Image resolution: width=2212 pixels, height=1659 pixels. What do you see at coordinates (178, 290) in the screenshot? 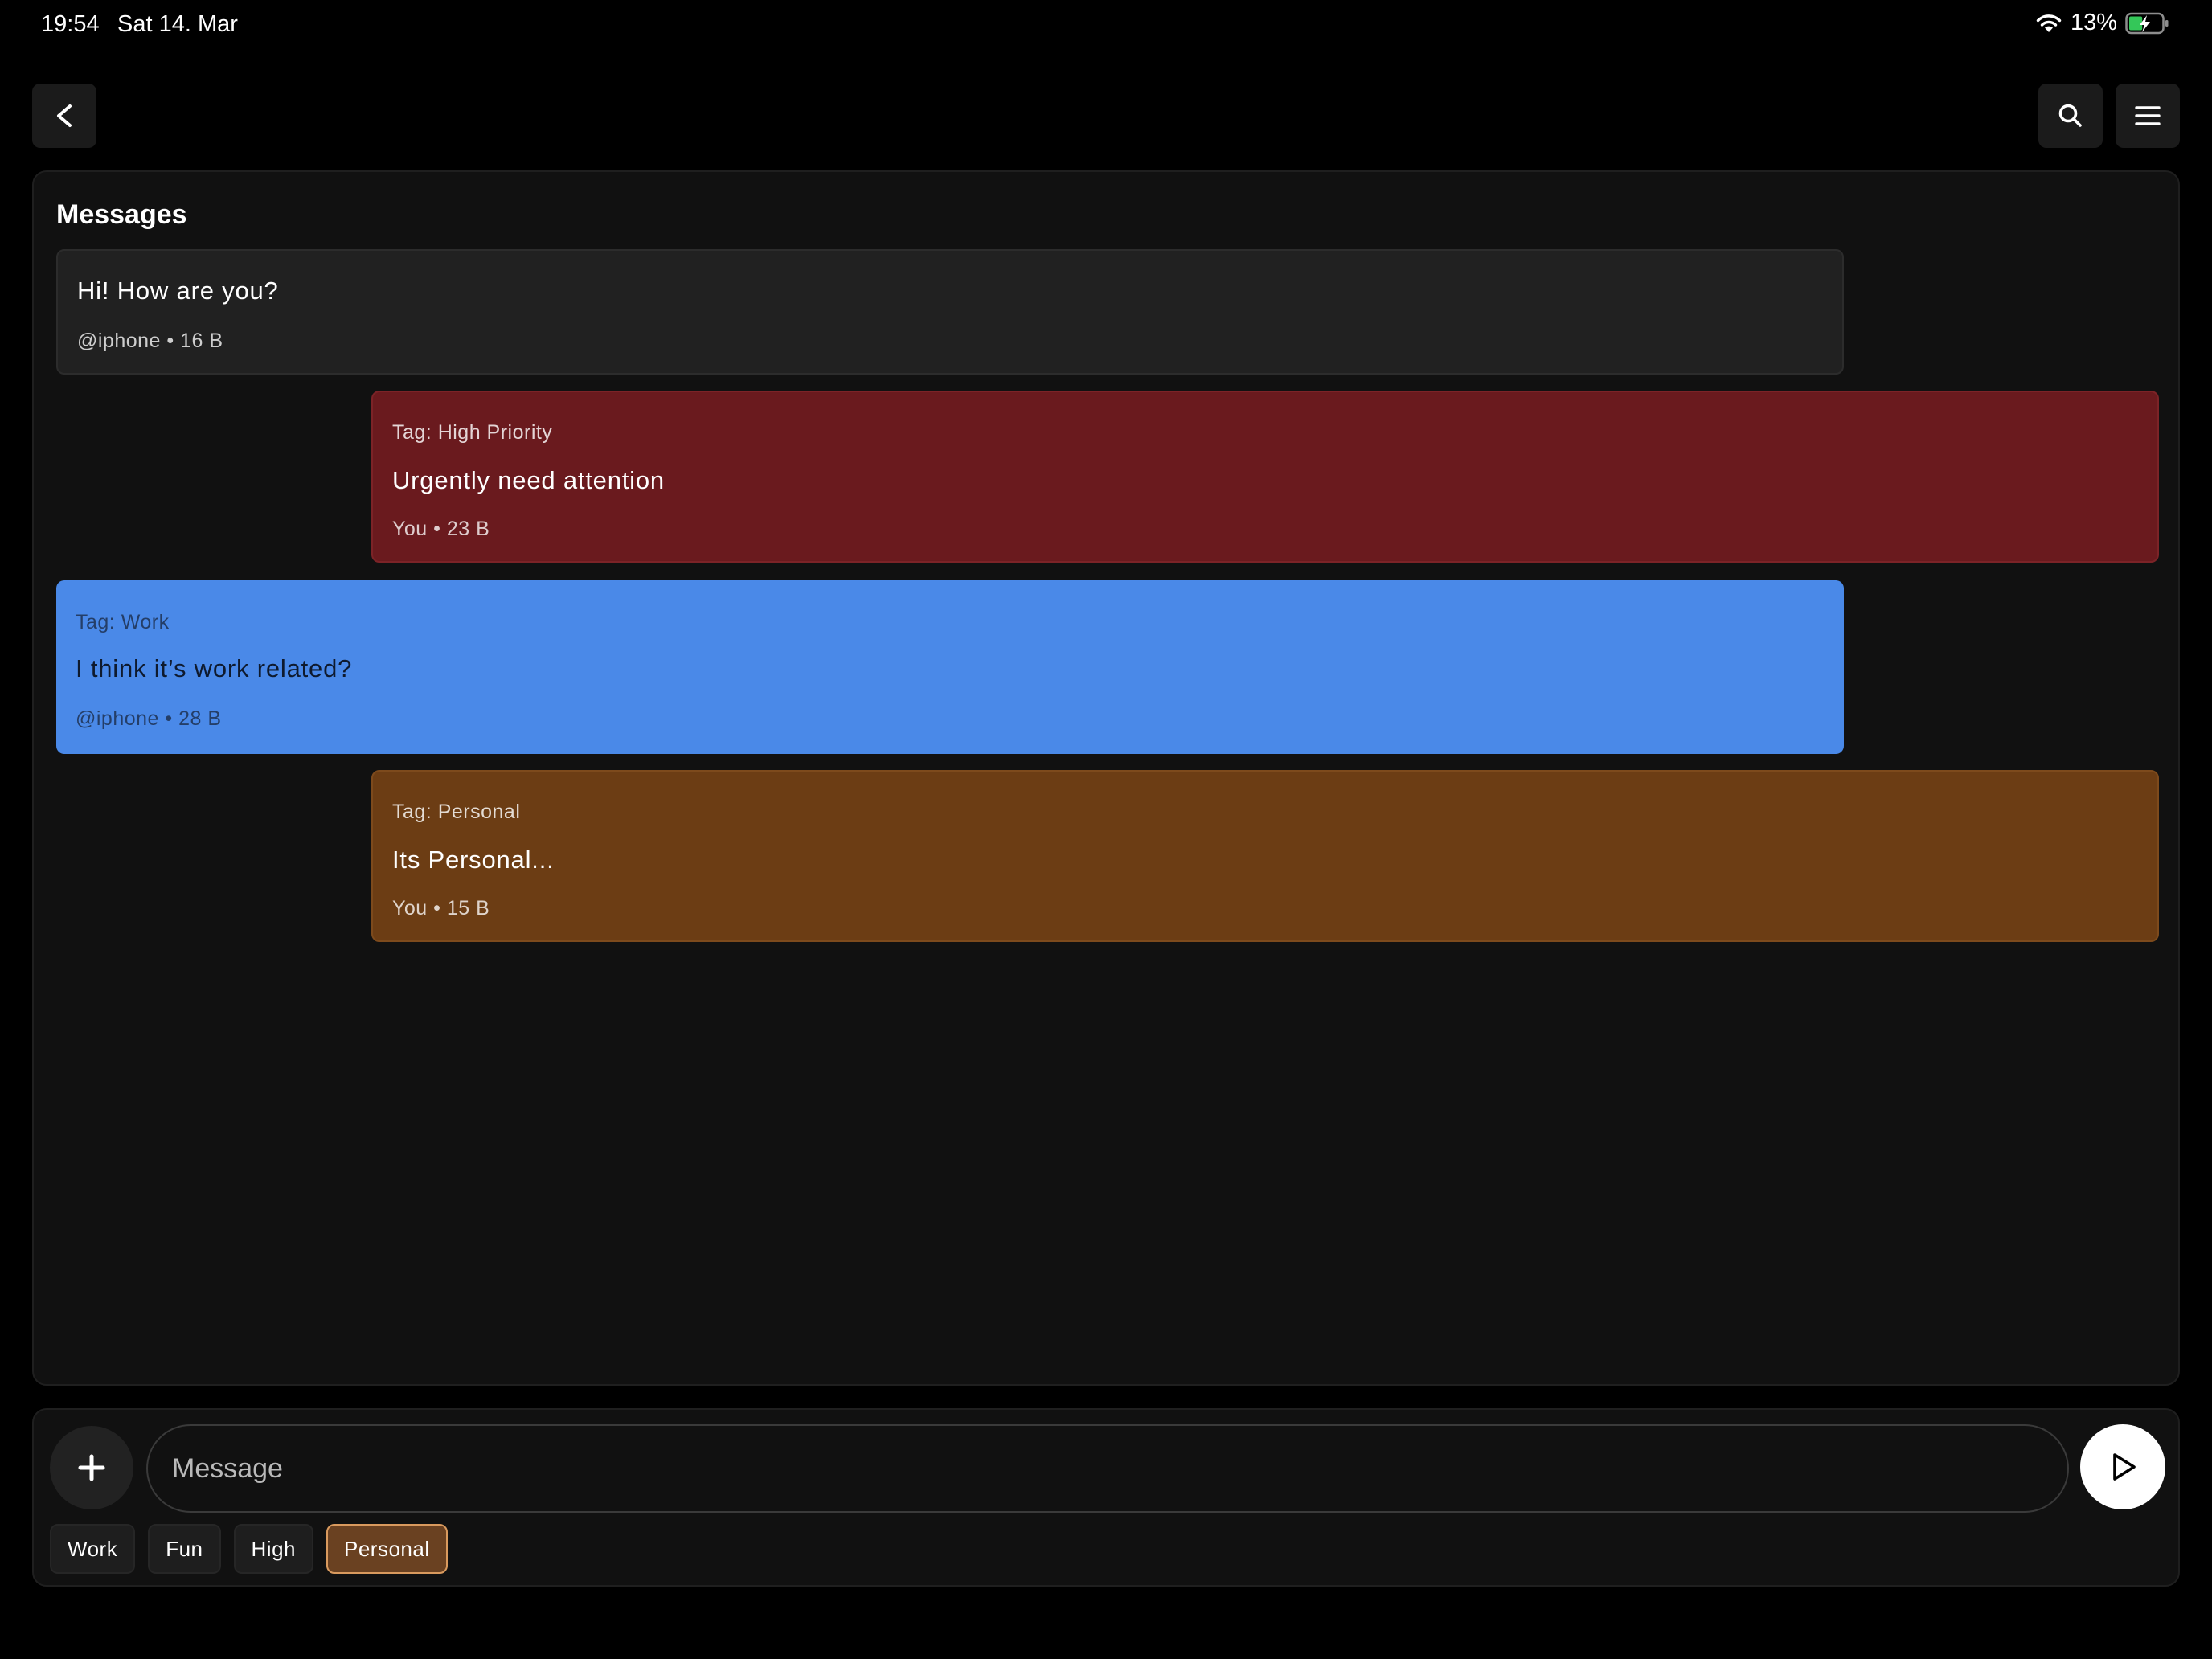
I see `message-body: Hi! How are you?` at bounding box center [178, 290].